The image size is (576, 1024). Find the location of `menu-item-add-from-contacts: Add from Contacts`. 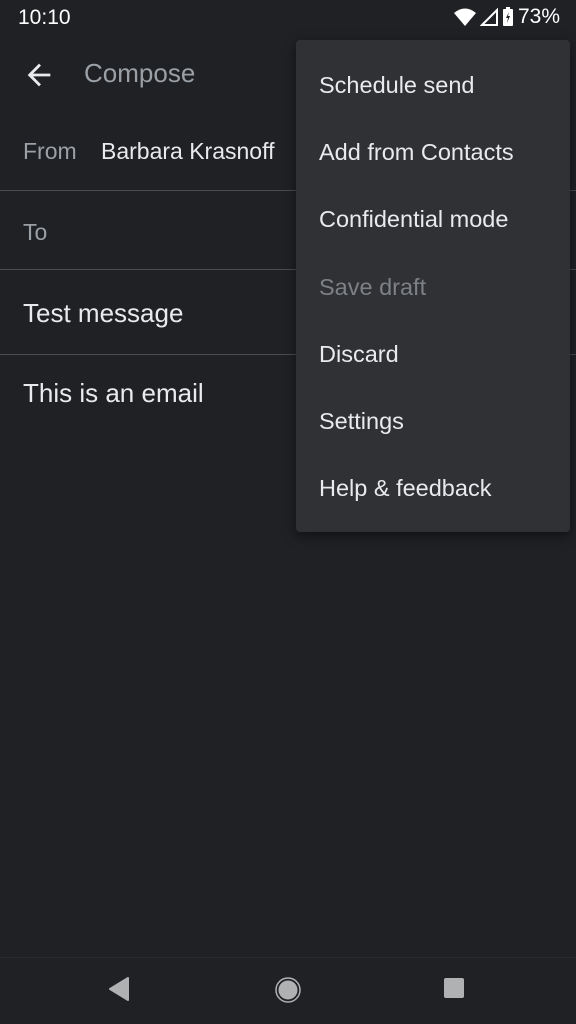

menu-item-add-from-contacts: Add from Contacts is located at coordinates (433, 152).